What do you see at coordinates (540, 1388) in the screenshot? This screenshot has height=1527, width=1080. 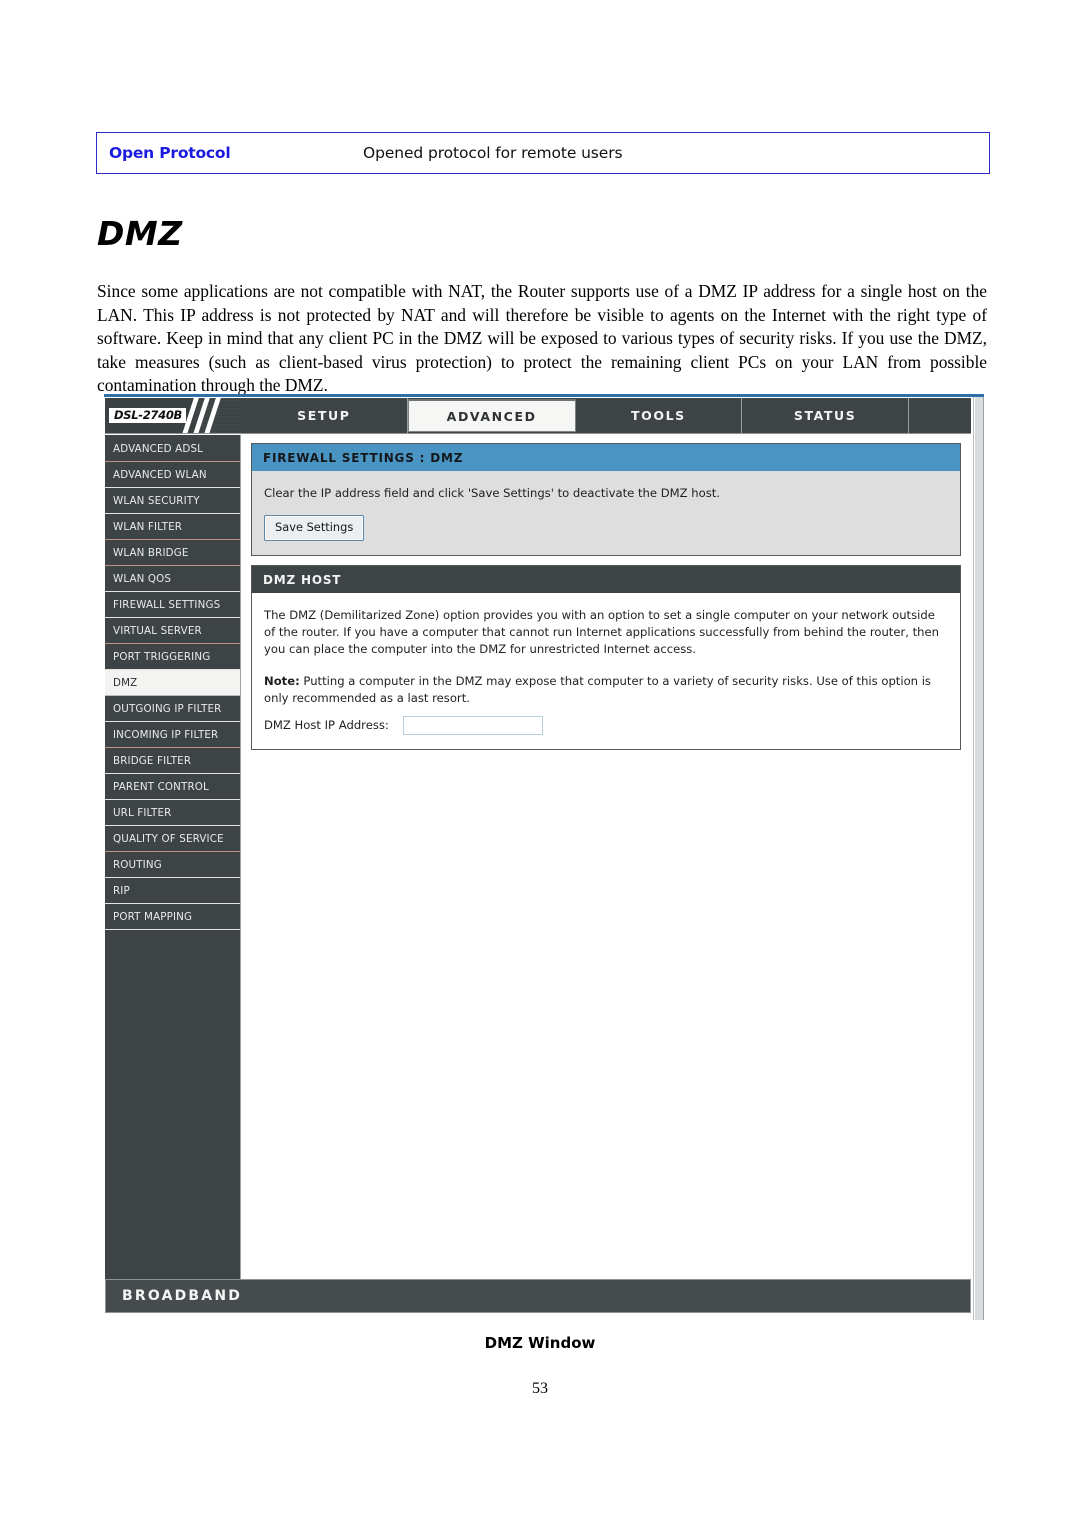 I see `page-number: 53` at bounding box center [540, 1388].